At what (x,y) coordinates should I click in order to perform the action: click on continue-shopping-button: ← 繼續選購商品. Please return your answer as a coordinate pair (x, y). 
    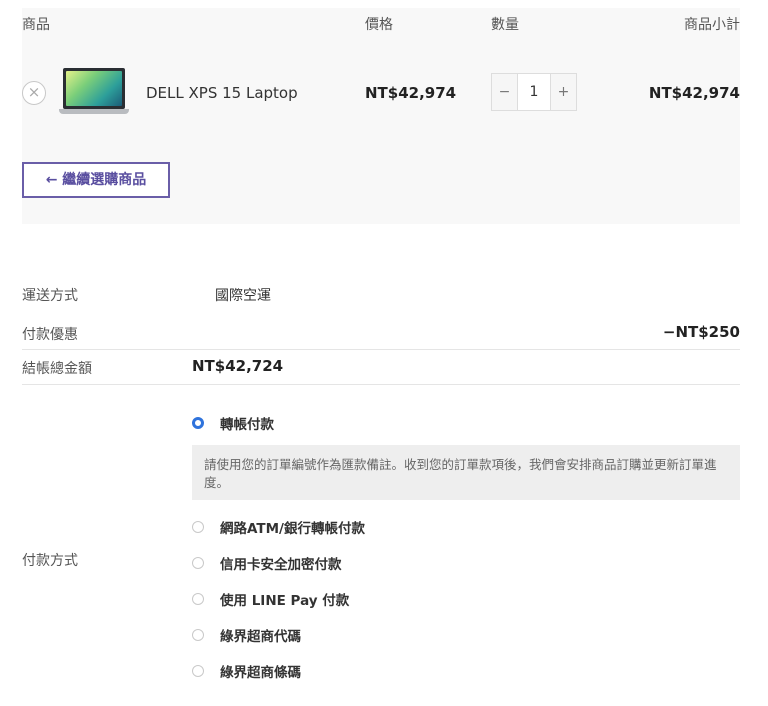
    Looking at the image, I should click on (96, 180).